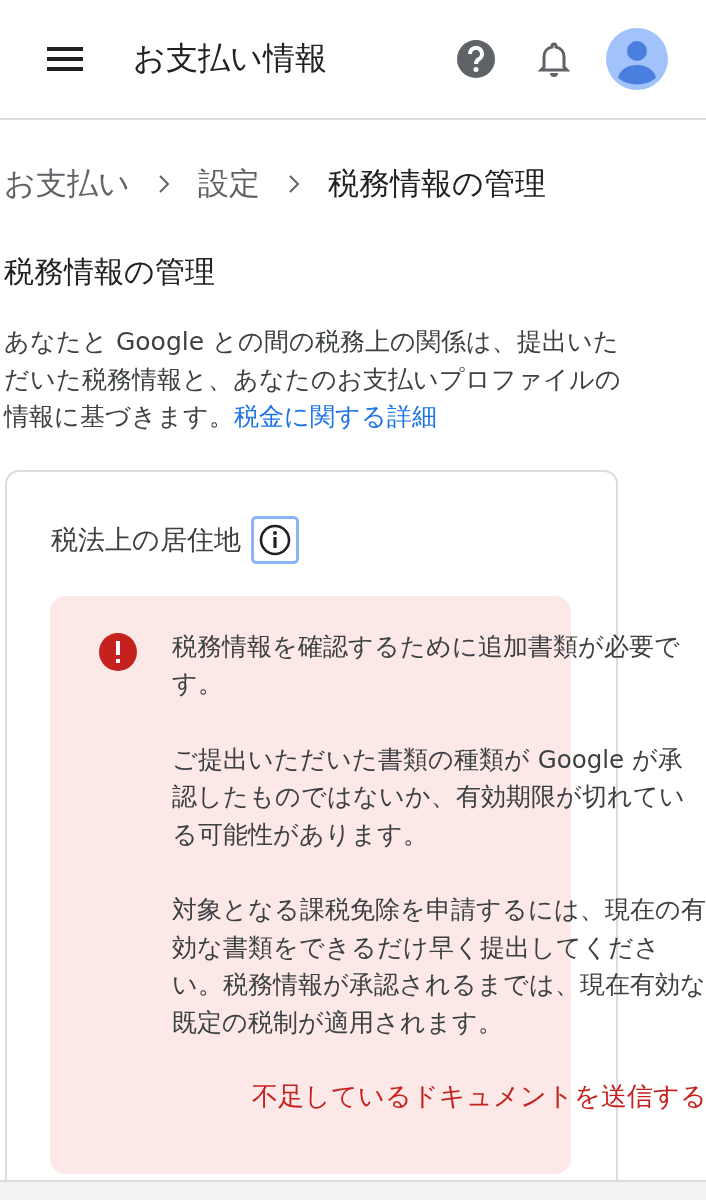 This screenshot has height=1200, width=706. I want to click on breadcrumb-link: お支払い, so click(67, 184).